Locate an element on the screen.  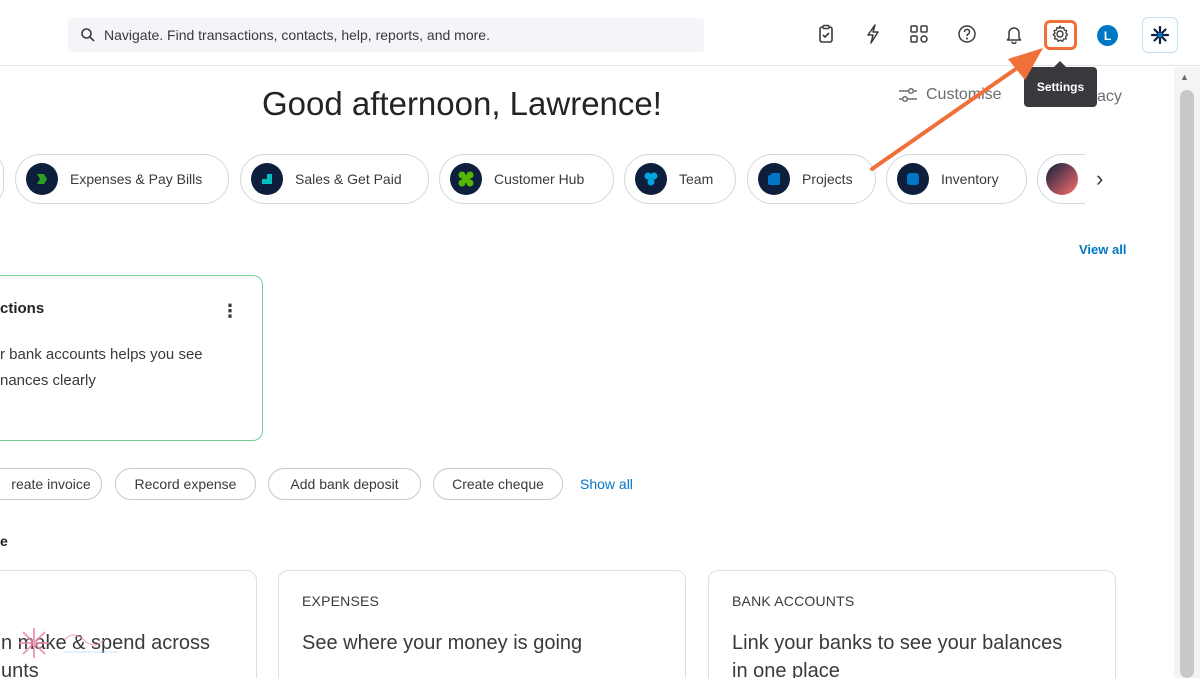
sales-app-icon is located at coordinates (267, 179).